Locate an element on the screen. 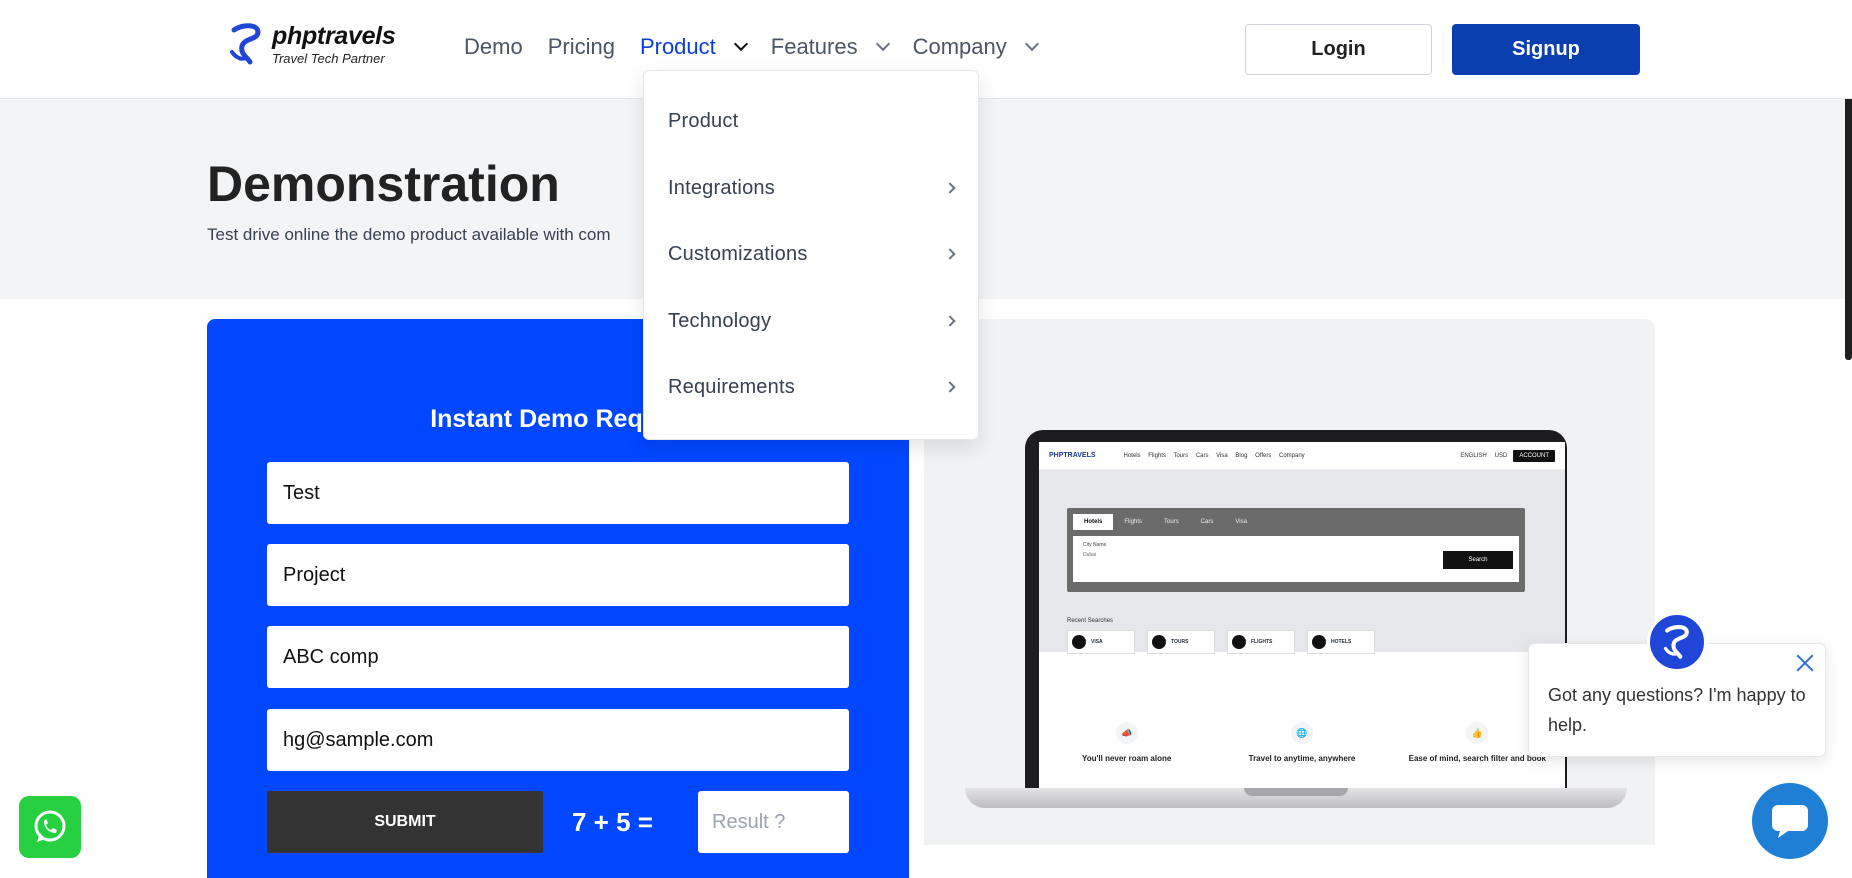 This screenshot has width=1852, height=878. brand-tagline: Travel Tech Partner is located at coordinates (328, 58).